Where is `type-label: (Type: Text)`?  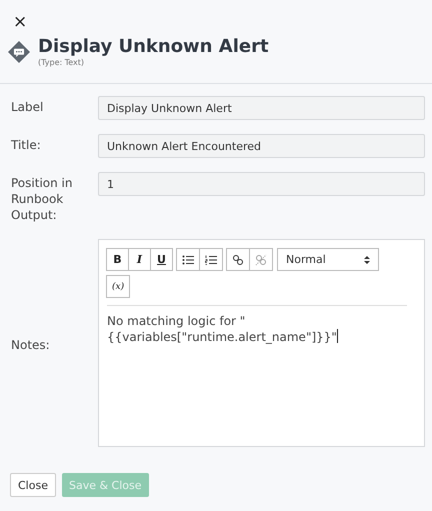 type-label: (Type: Text) is located at coordinates (62, 62).